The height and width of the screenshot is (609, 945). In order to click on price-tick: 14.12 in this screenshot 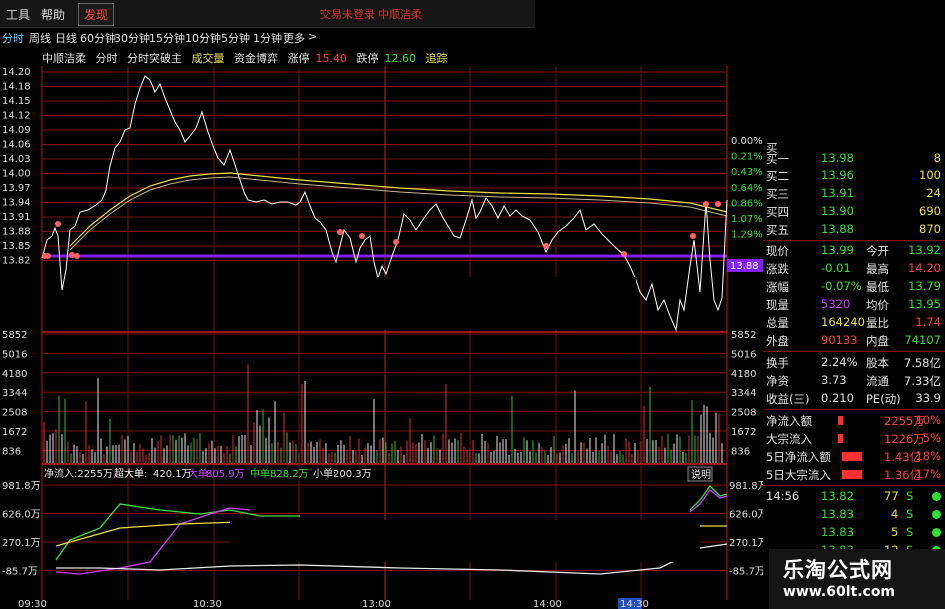, I will do `click(16, 116)`.